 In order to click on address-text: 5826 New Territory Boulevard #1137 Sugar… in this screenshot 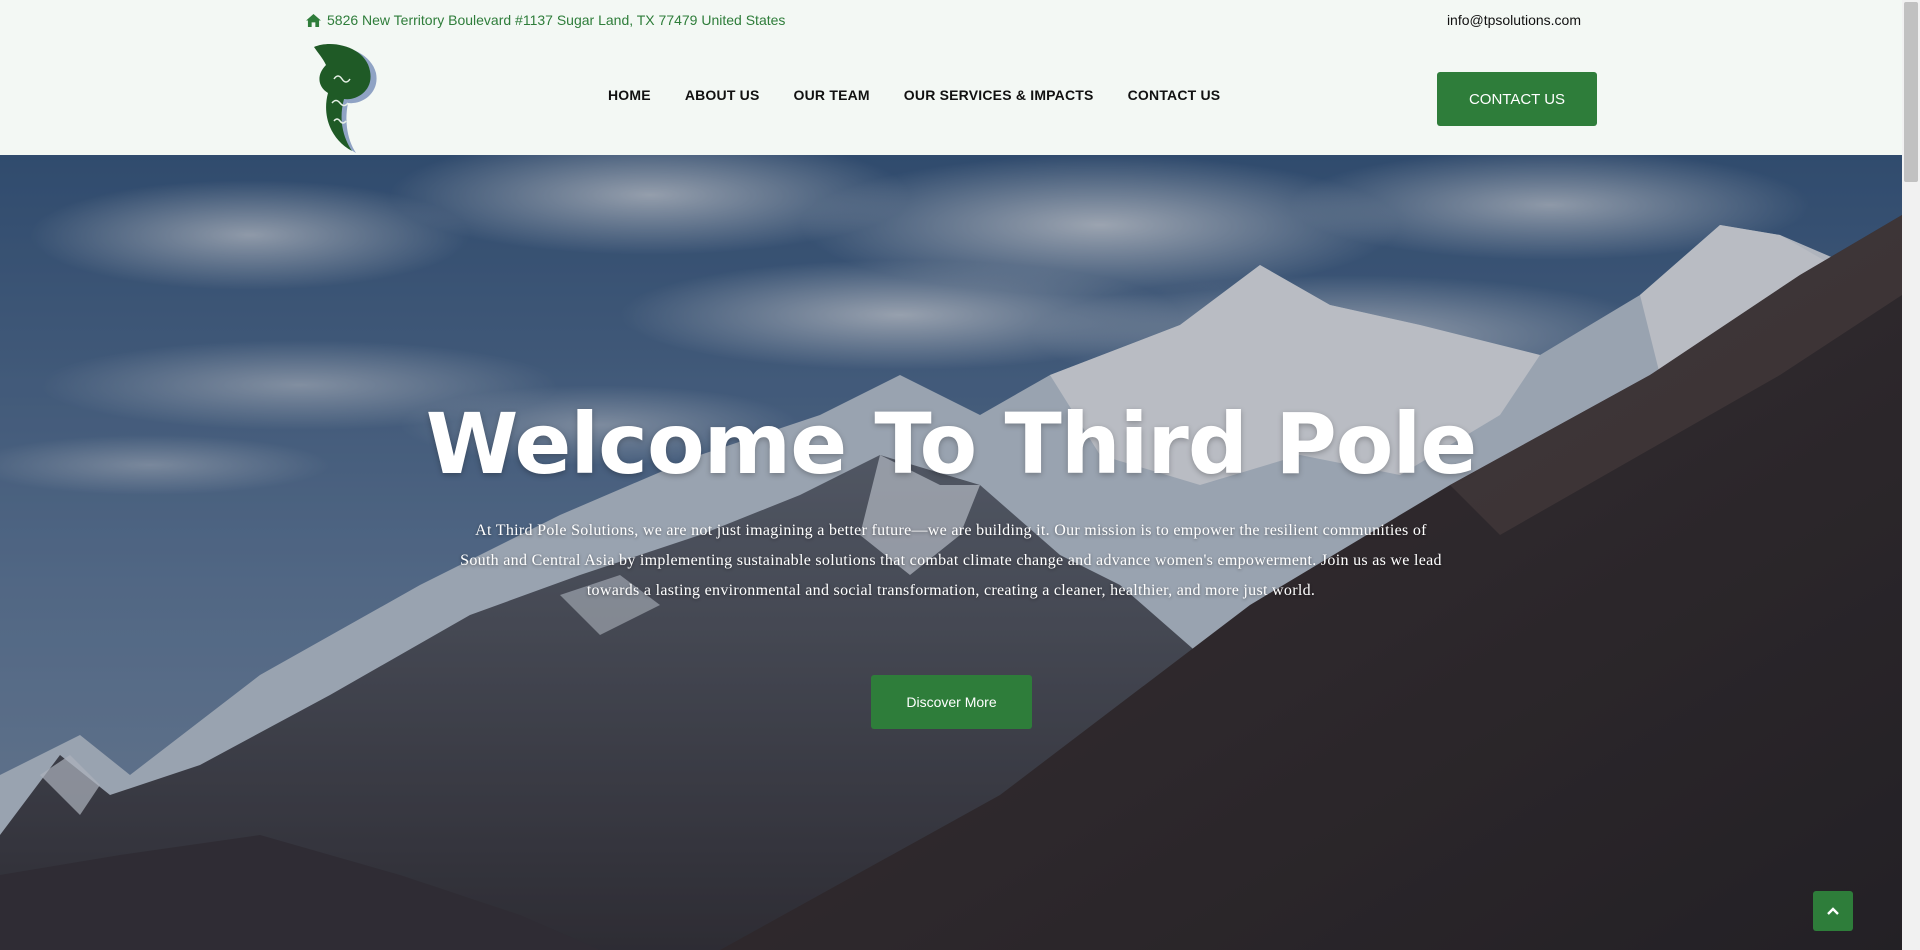, I will do `click(556, 20)`.